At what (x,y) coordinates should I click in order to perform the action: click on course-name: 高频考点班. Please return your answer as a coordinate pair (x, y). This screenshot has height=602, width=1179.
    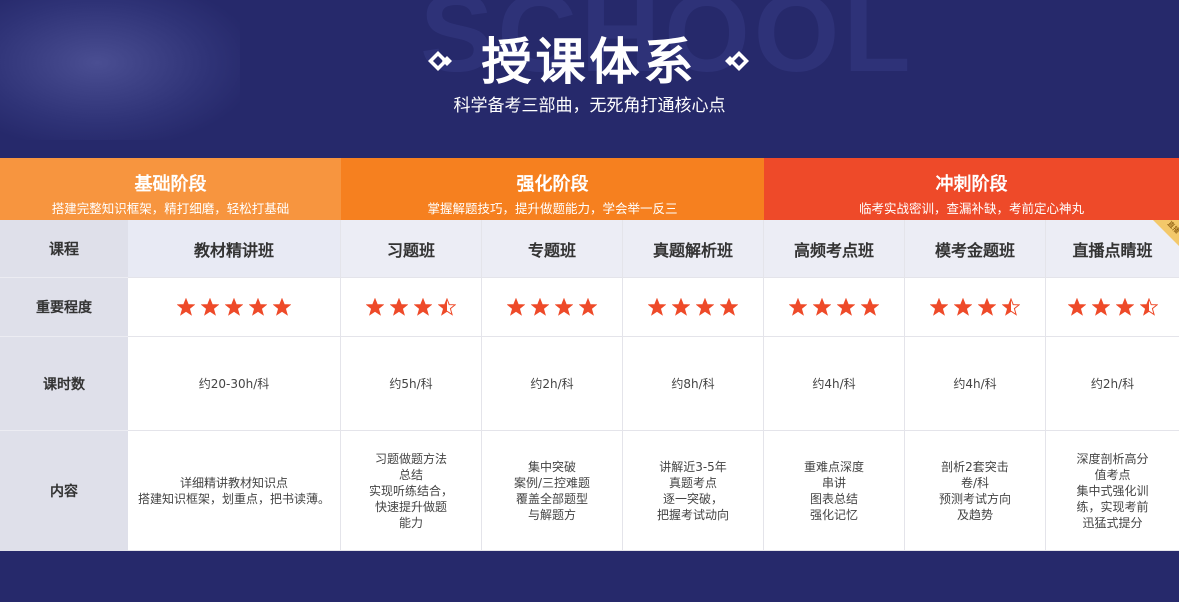
    Looking at the image, I should click on (834, 249).